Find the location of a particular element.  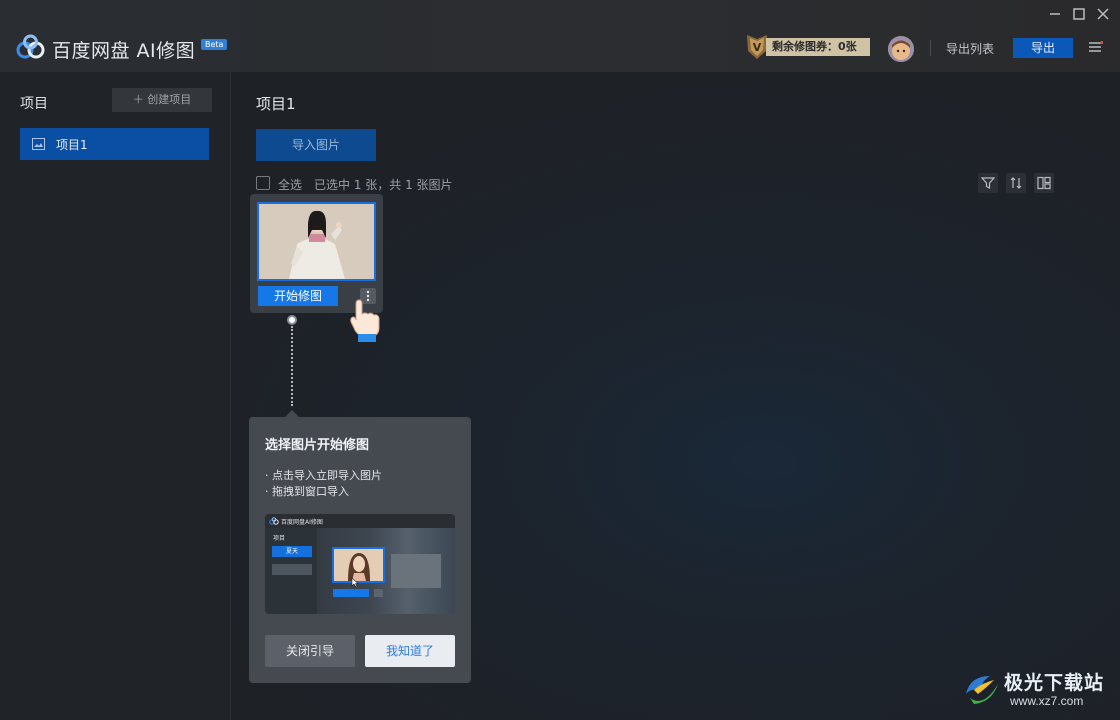

selection-info: 已选中 1 张，共 1 张图片 is located at coordinates (383, 185).